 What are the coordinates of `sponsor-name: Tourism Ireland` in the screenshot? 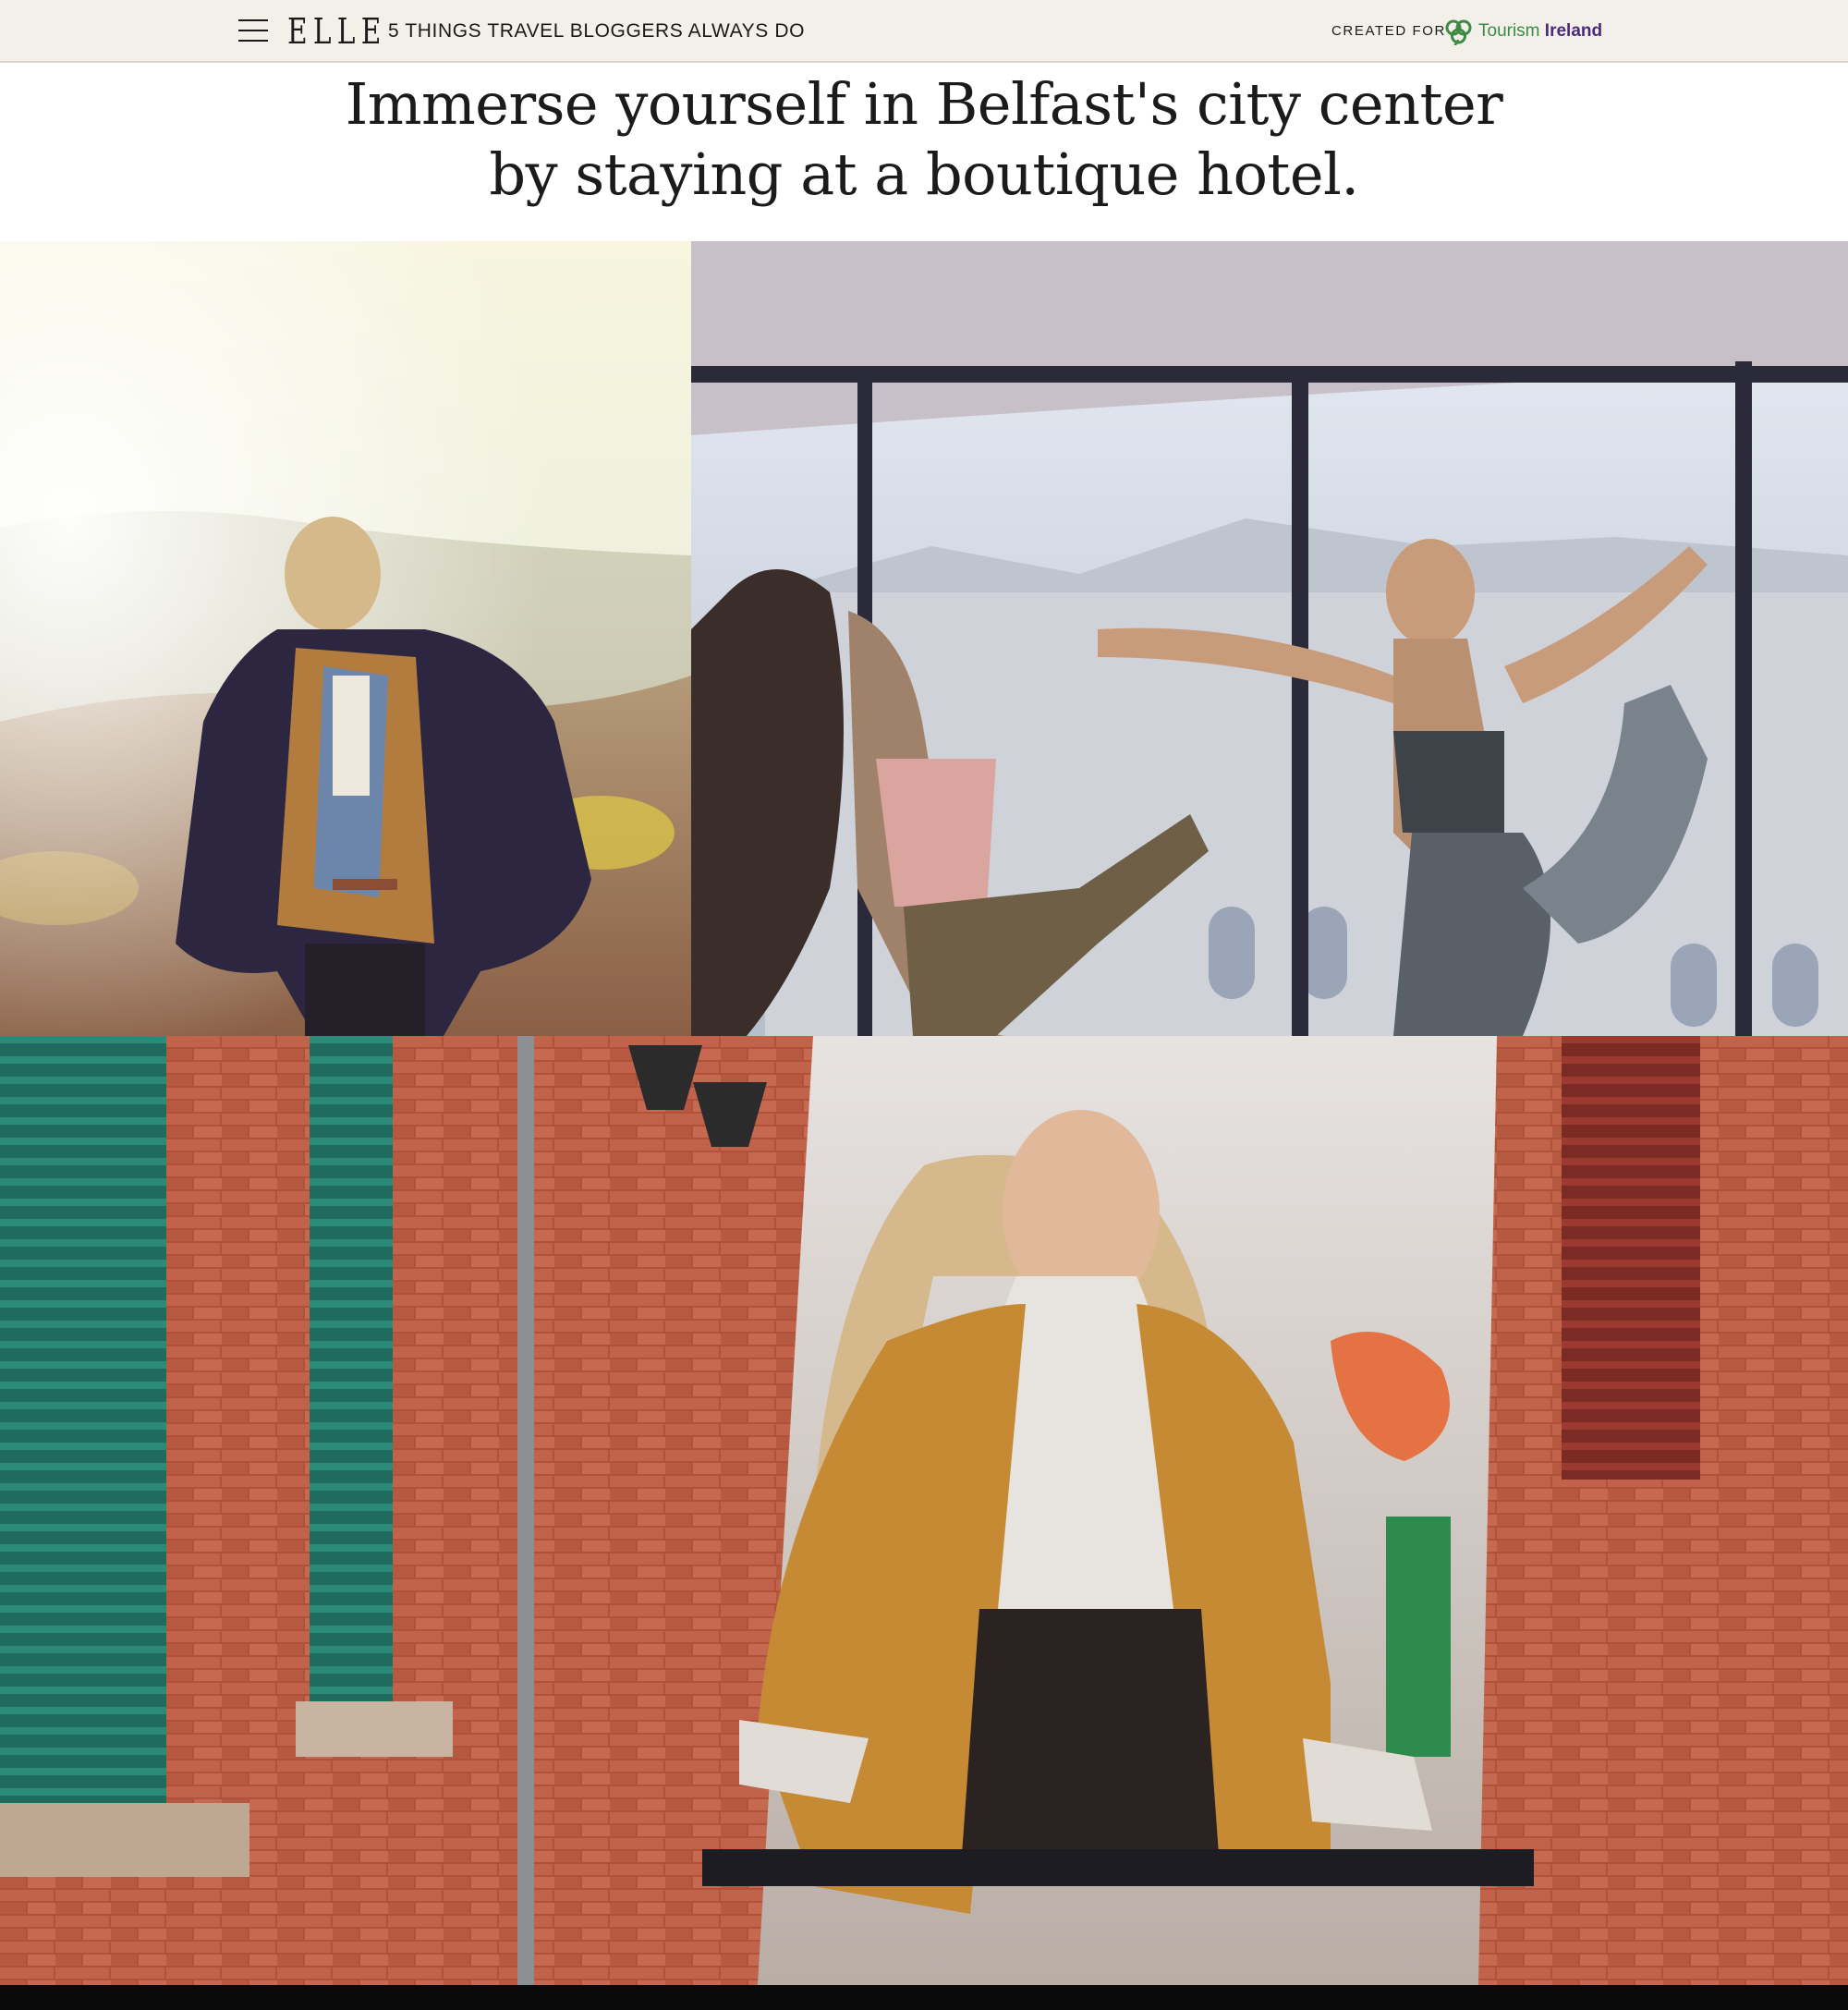 It's located at (1540, 31).